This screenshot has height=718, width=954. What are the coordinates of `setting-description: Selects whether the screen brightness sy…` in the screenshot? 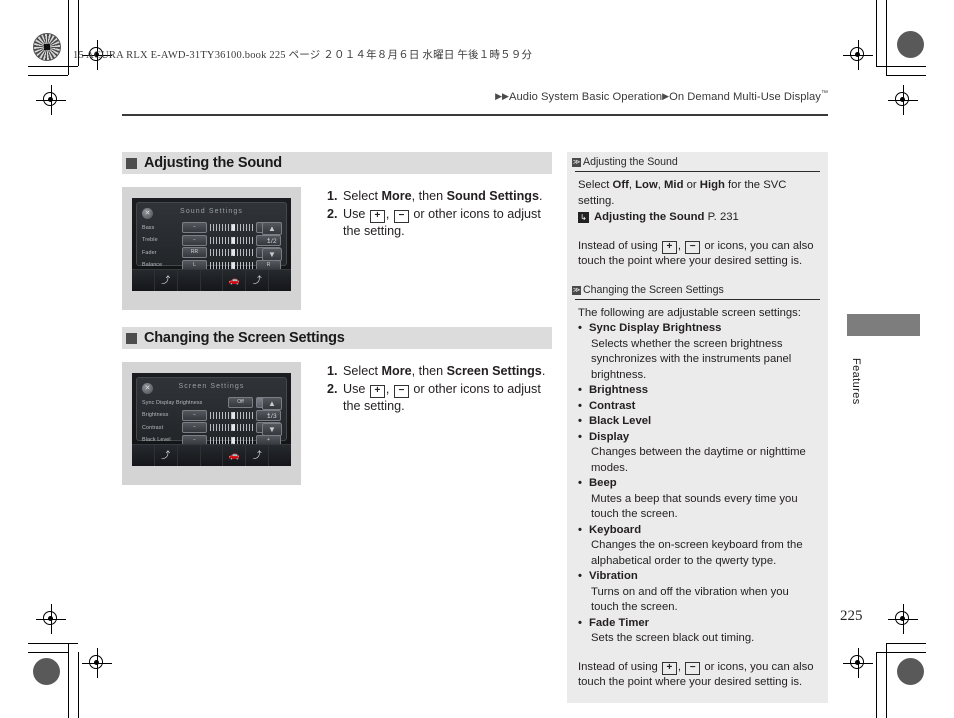 It's located at (691, 359).